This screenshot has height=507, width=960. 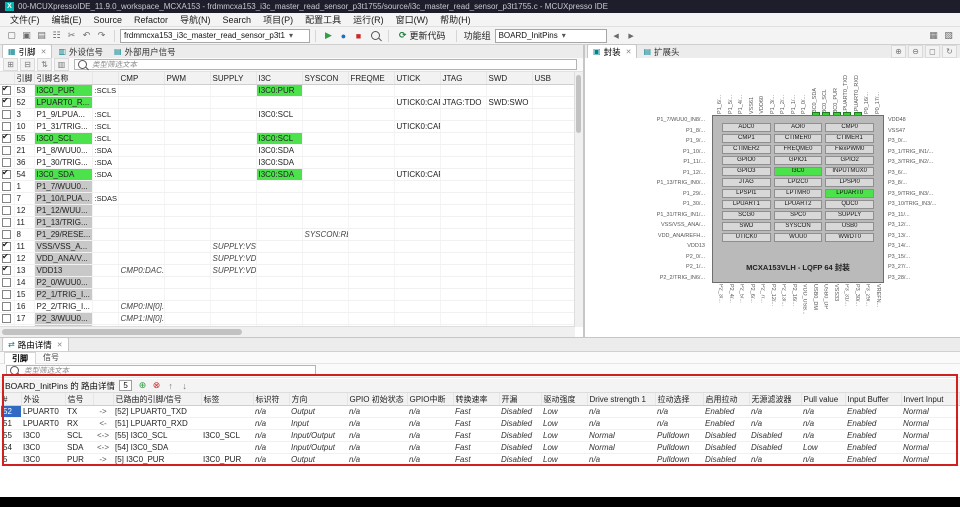 I want to click on pins-column-header: SUPPLY, so click(x=233, y=78).